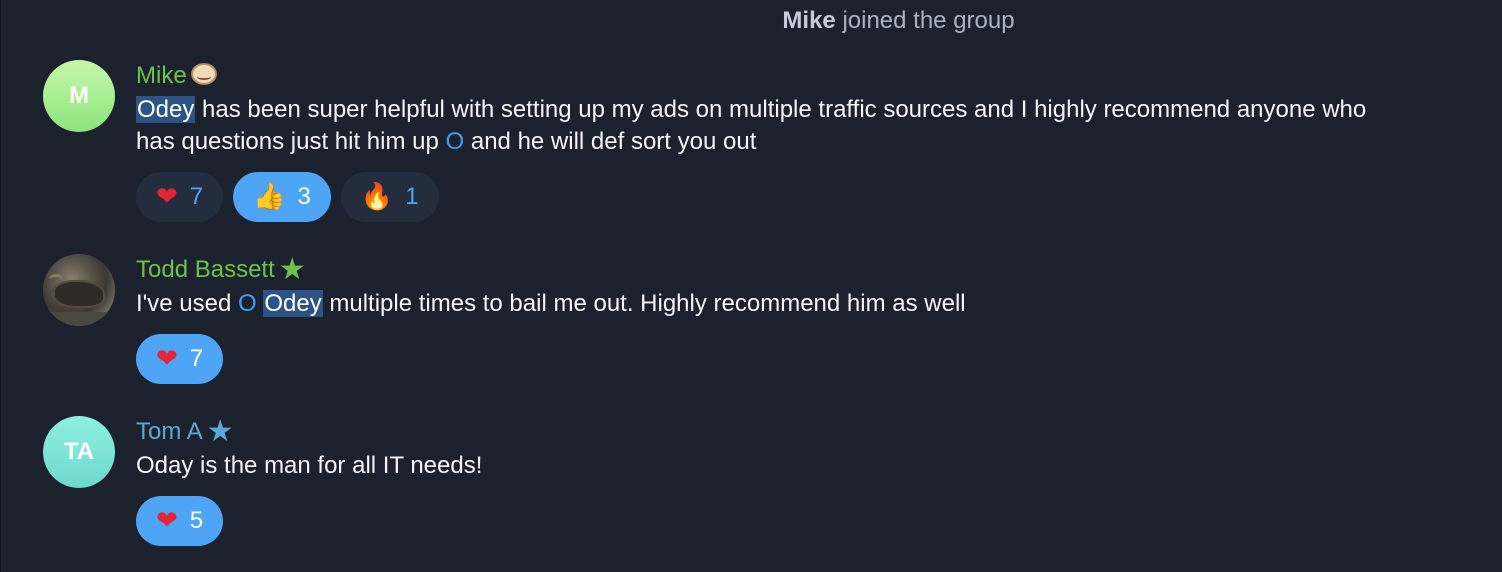  Describe the element at coordinates (764, 270) in the screenshot. I see `sender-name-row: Todd Bassett ★` at that location.